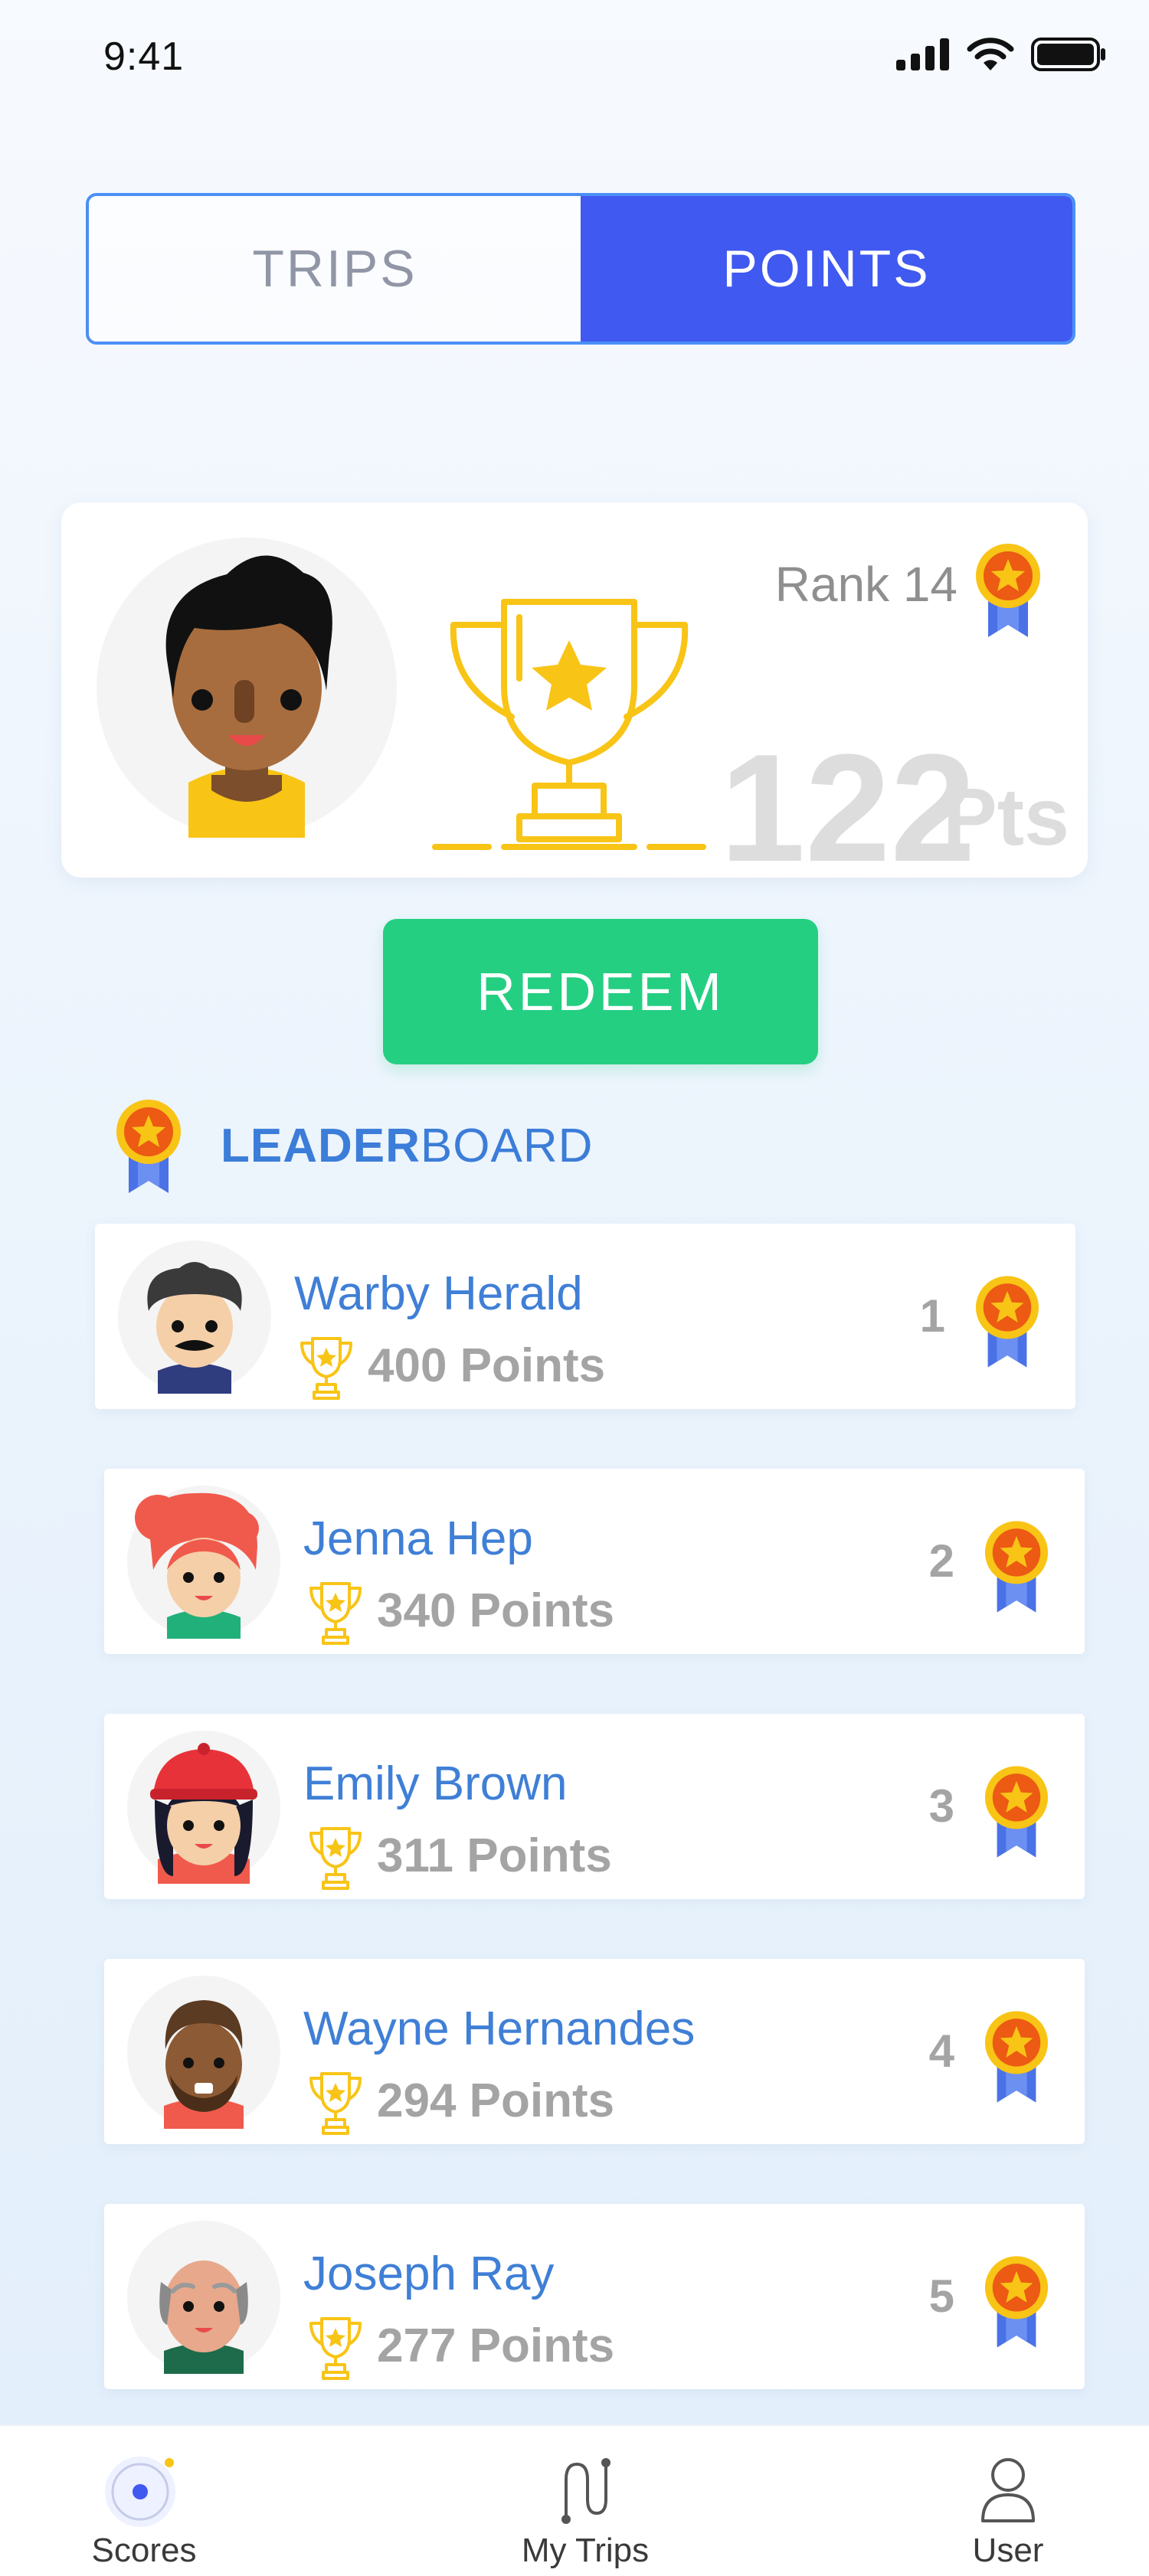 The height and width of the screenshot is (2576, 1149). Describe the element at coordinates (991, 54) in the screenshot. I see `wifi-icon` at that location.